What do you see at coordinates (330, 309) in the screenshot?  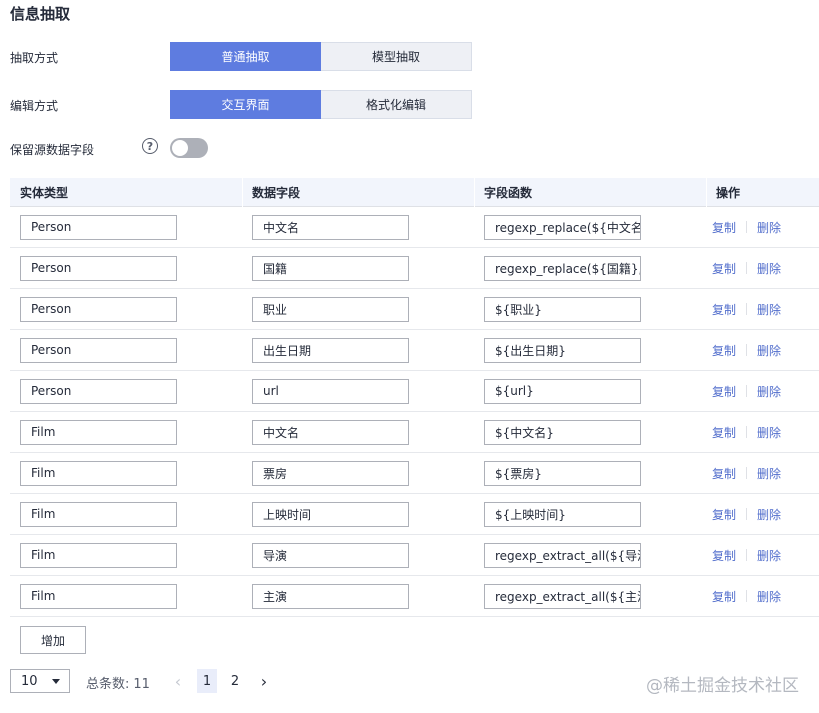 I see `data-field-input: 职业` at bounding box center [330, 309].